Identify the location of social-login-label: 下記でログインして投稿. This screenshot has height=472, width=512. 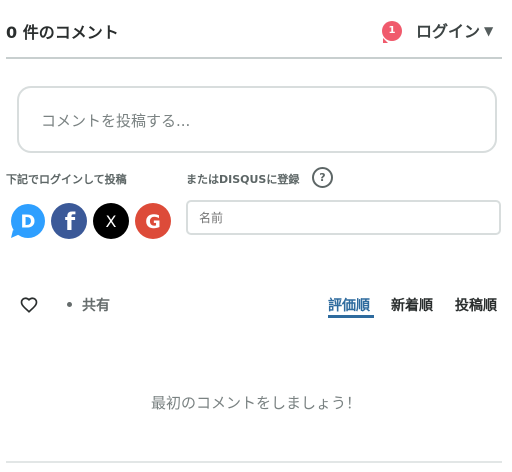
(66, 179).